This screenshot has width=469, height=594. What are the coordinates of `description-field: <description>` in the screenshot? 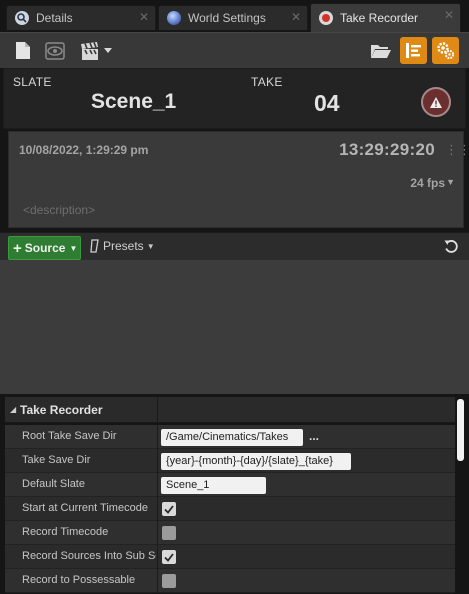 It's located at (59, 210).